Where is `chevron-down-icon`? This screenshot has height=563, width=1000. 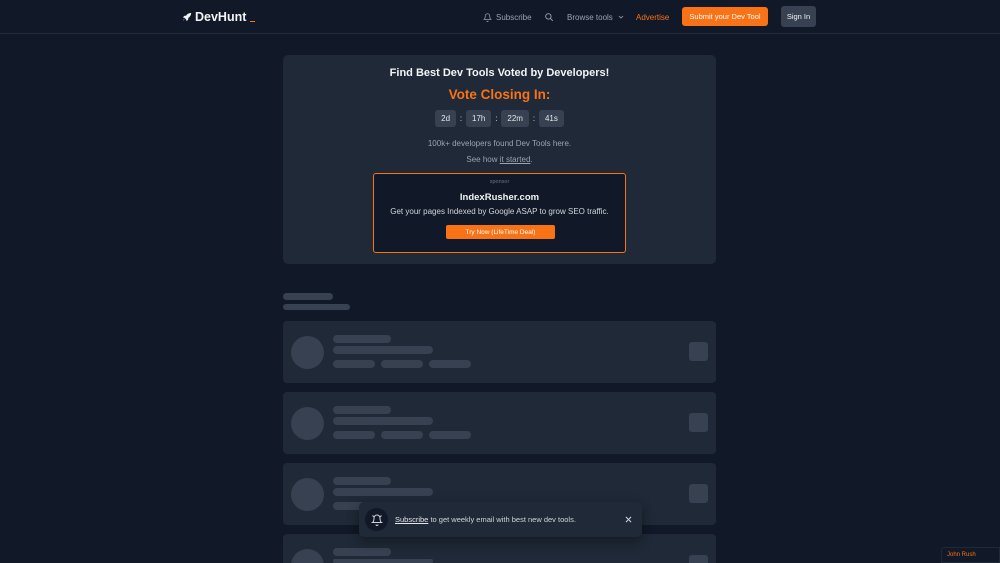
chevron-down-icon is located at coordinates (621, 17).